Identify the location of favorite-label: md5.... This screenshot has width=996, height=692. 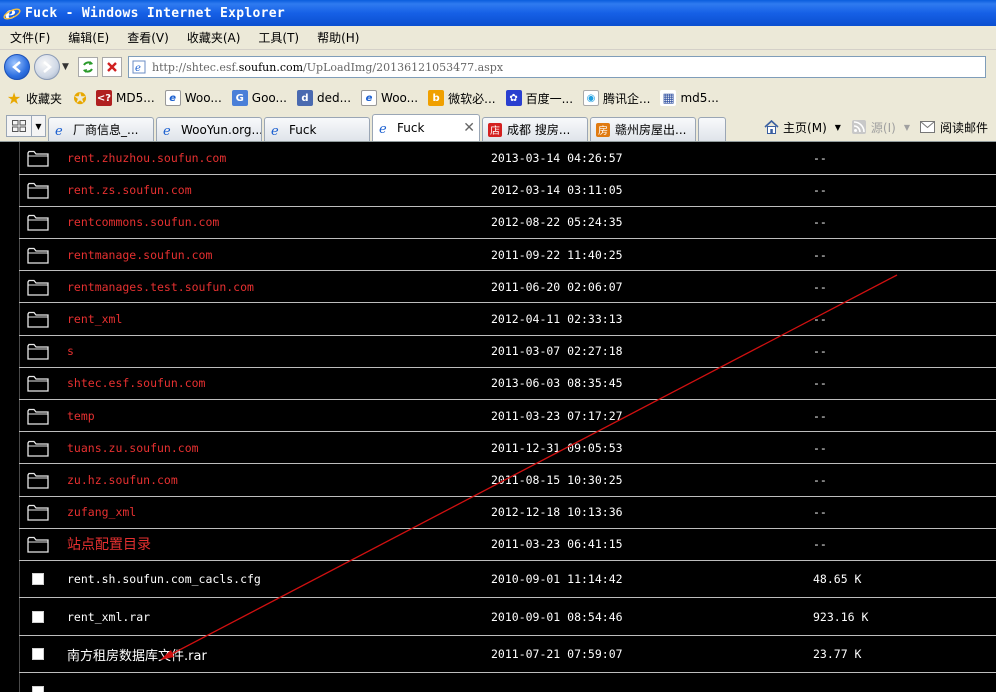
(699, 98).